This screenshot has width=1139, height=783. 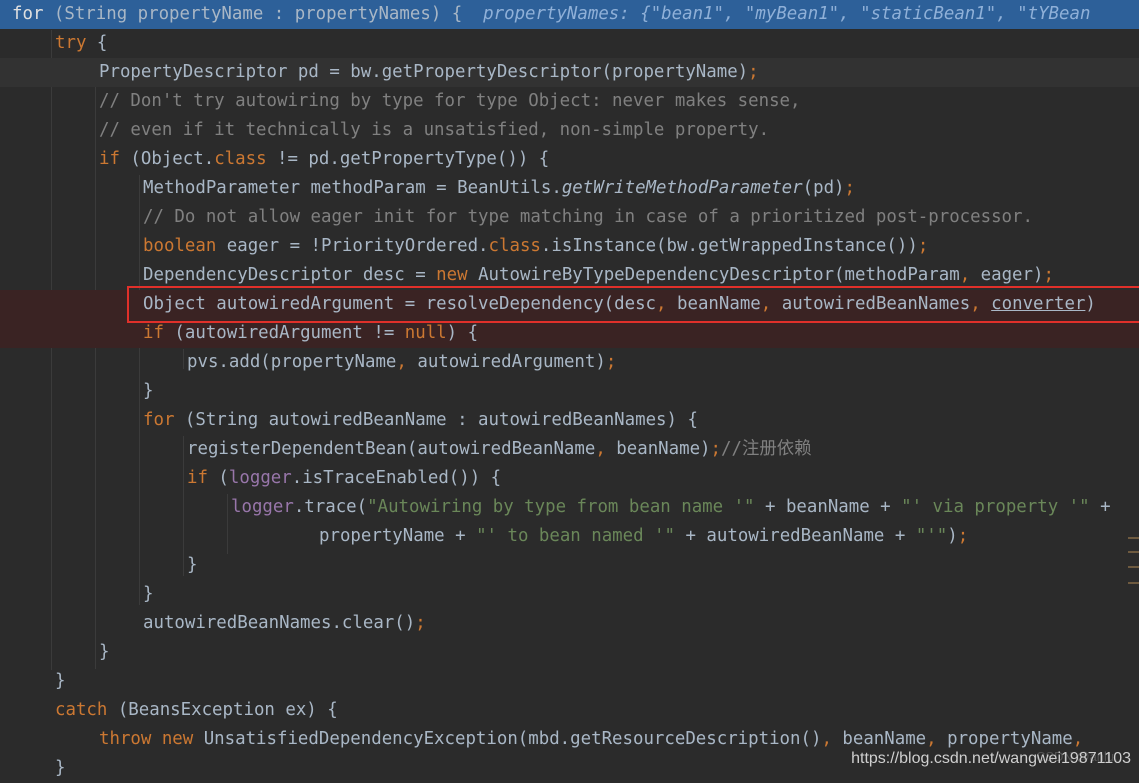 I want to click on code-token: .trace(, so click(x=330, y=507).